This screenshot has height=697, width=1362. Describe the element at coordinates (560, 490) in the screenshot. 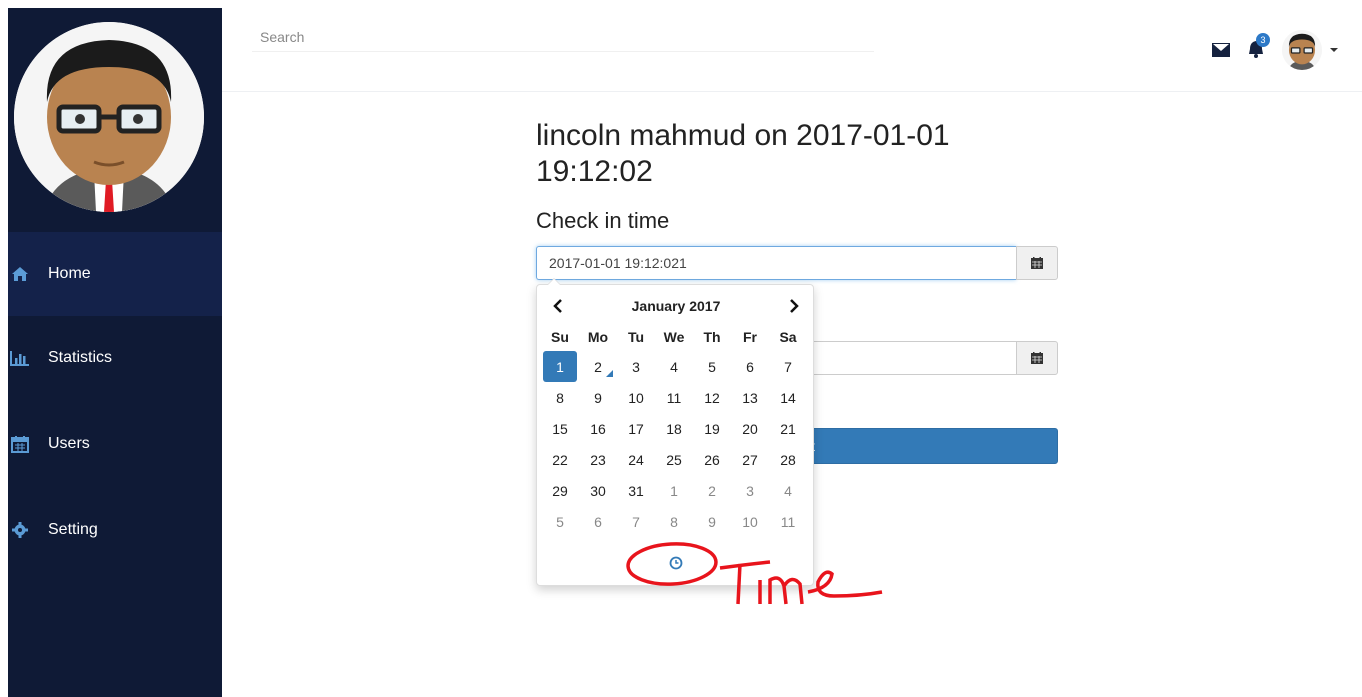

I see `calendar-day: 29` at that location.